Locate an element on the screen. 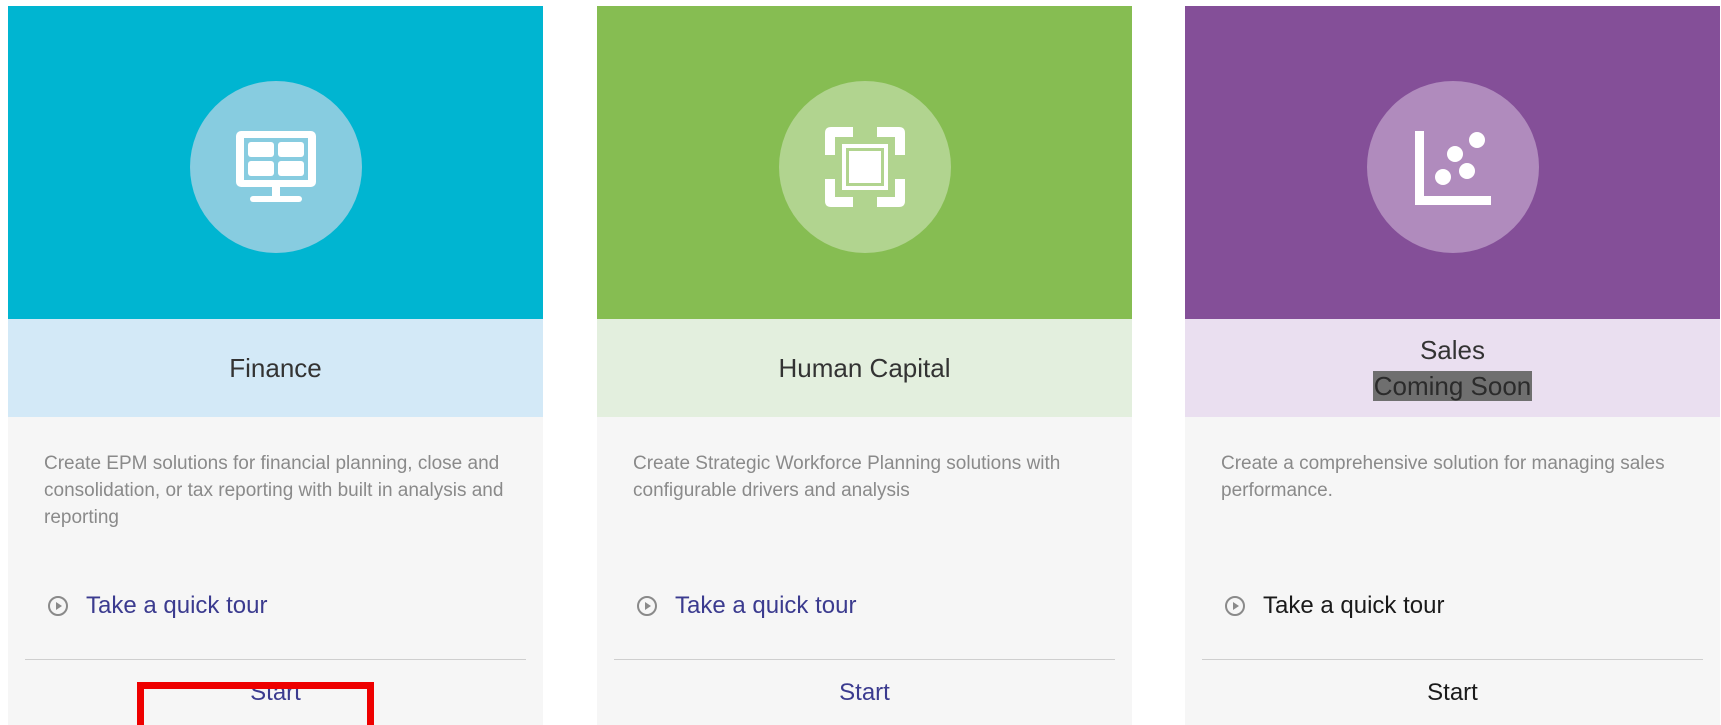  finance-icon-circle is located at coordinates (275, 167).